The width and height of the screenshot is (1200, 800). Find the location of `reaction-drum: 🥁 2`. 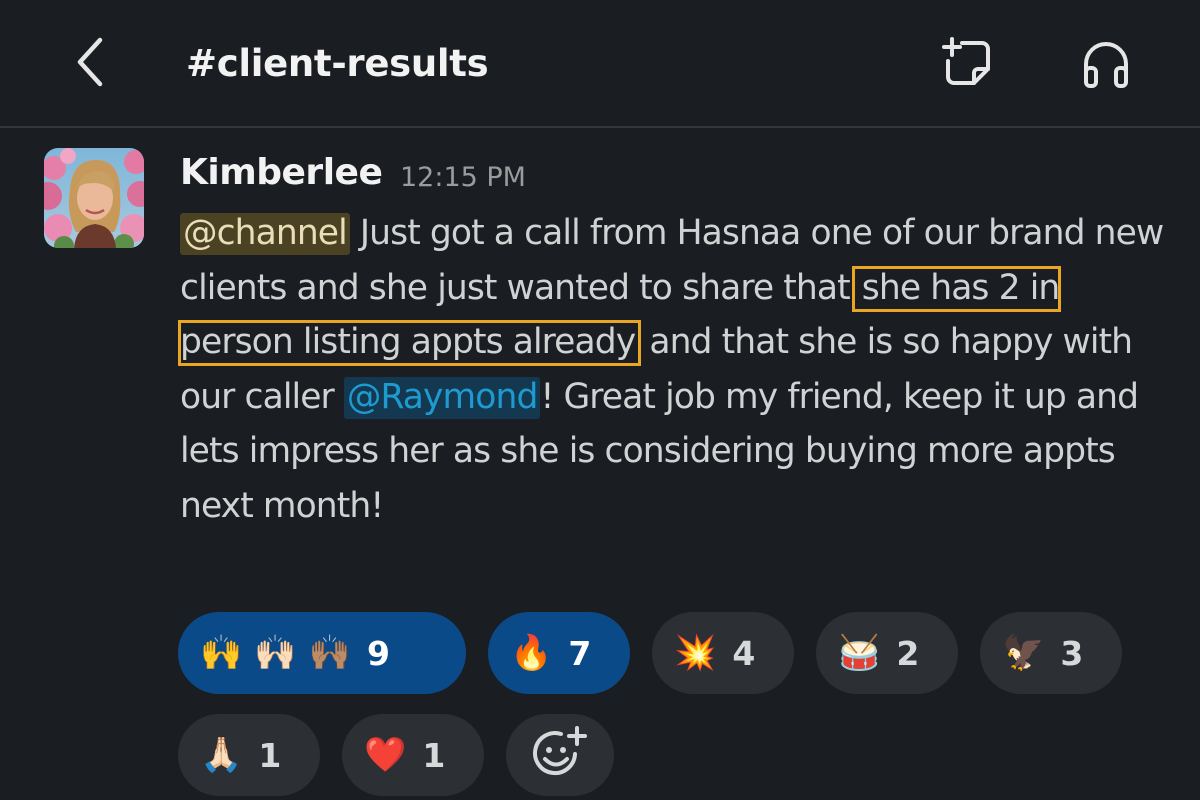

reaction-drum: 🥁 2 is located at coordinates (887, 653).